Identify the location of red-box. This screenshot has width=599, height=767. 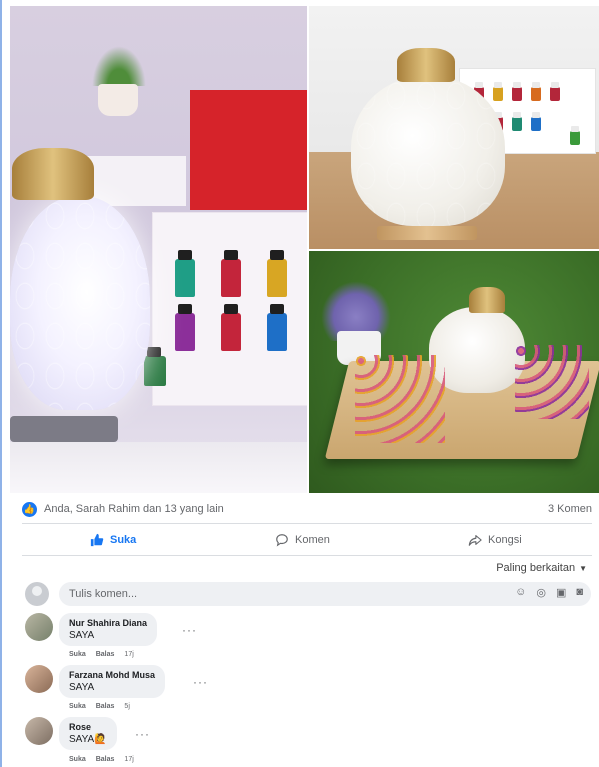
(248, 150).